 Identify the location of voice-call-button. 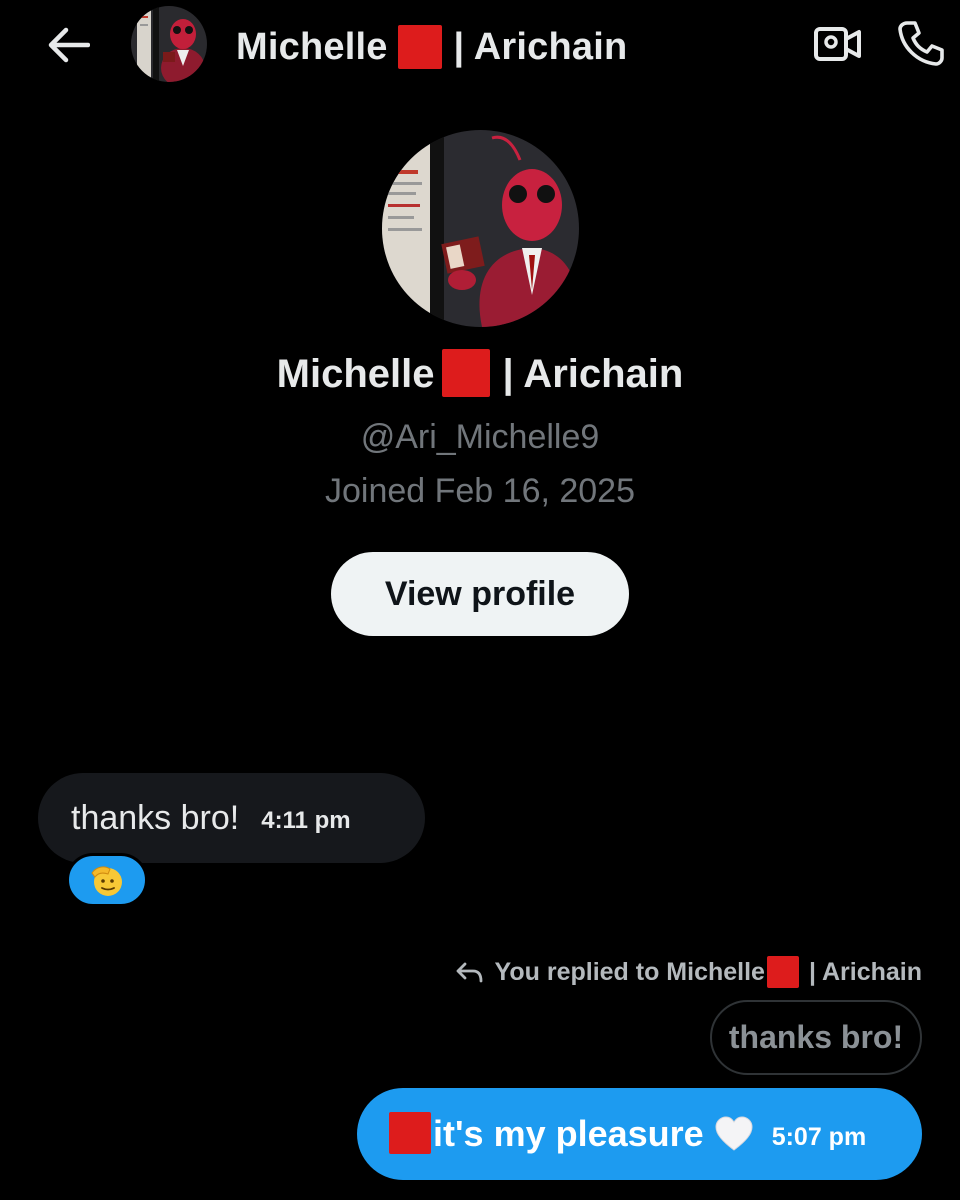
(921, 43).